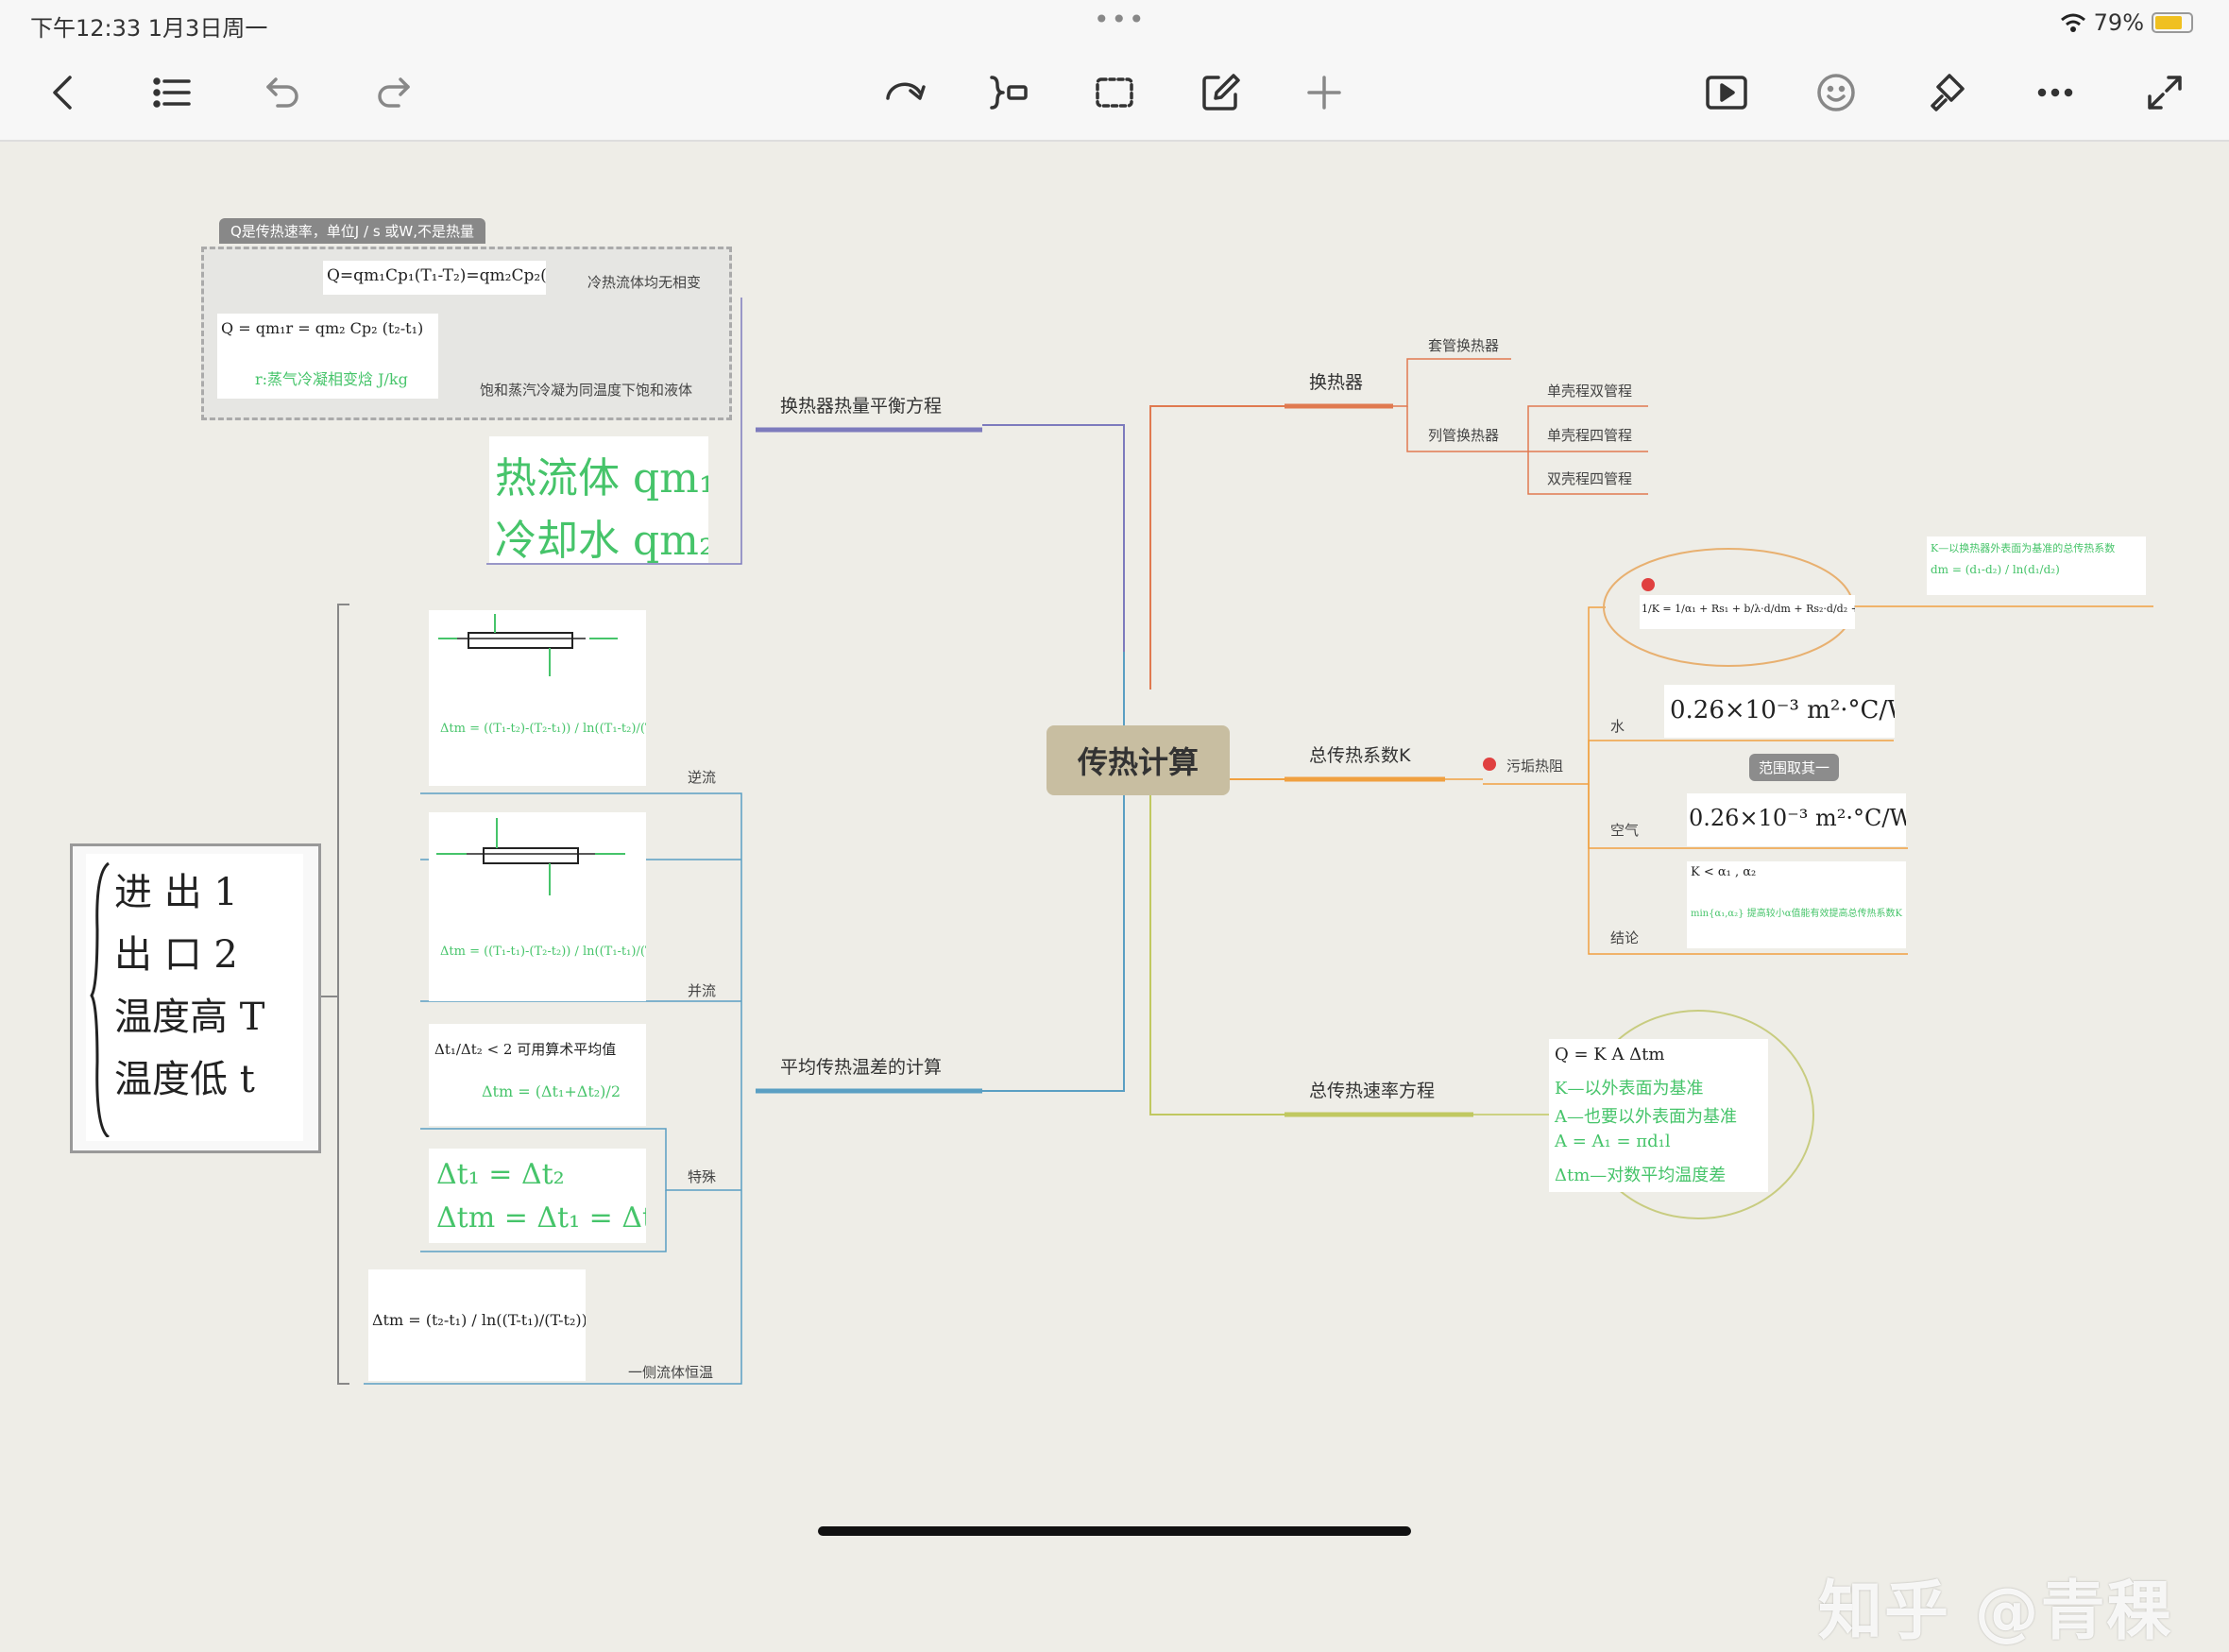 Image resolution: width=2229 pixels, height=1652 pixels. Describe the element at coordinates (1836, 92) in the screenshot. I see `emoji-icon` at that location.